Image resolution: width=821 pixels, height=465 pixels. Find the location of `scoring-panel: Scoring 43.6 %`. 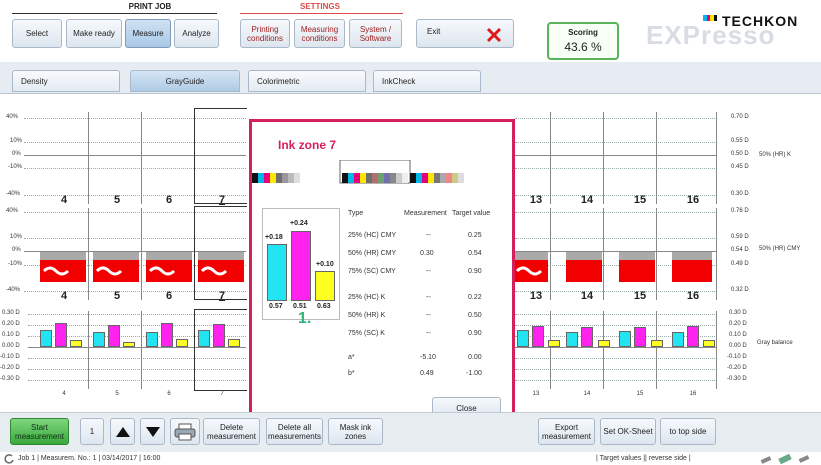

scoring-panel: Scoring 43.6 % is located at coordinates (583, 41).